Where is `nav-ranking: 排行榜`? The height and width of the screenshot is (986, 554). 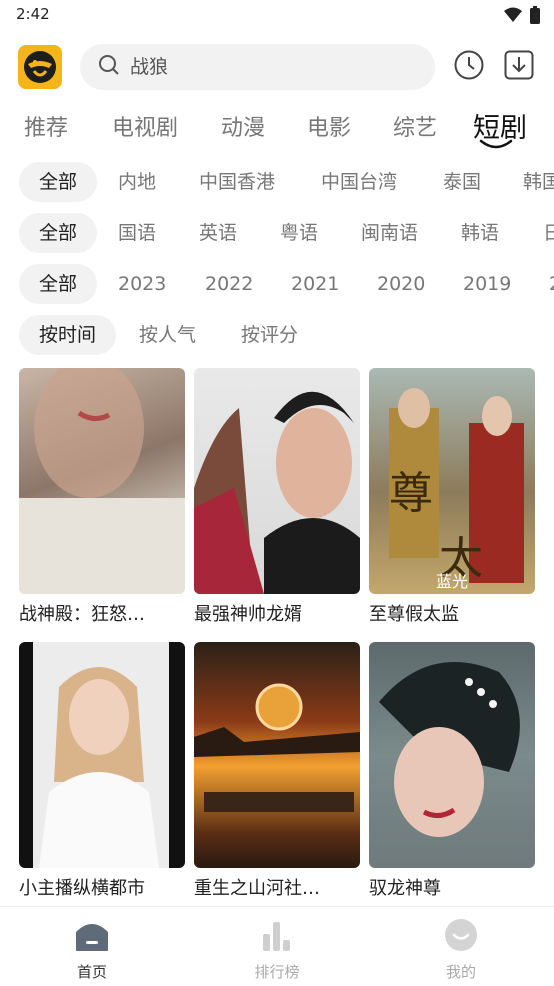
nav-ranking: 排行榜 is located at coordinates (277, 949).